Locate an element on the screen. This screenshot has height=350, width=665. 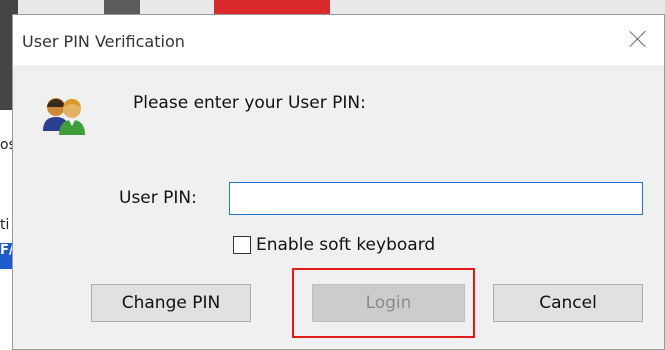
dialog-title: User PIN Verification is located at coordinates (103, 41).